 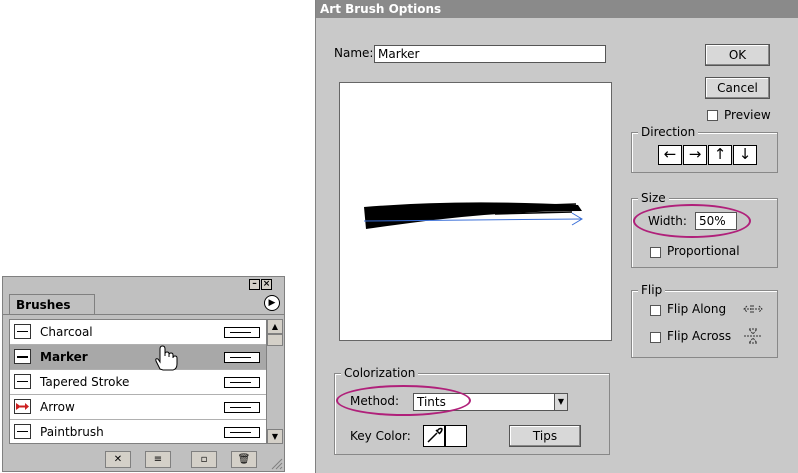 What do you see at coordinates (720, 155) in the screenshot?
I see `arrow-up-icon: ↑` at bounding box center [720, 155].